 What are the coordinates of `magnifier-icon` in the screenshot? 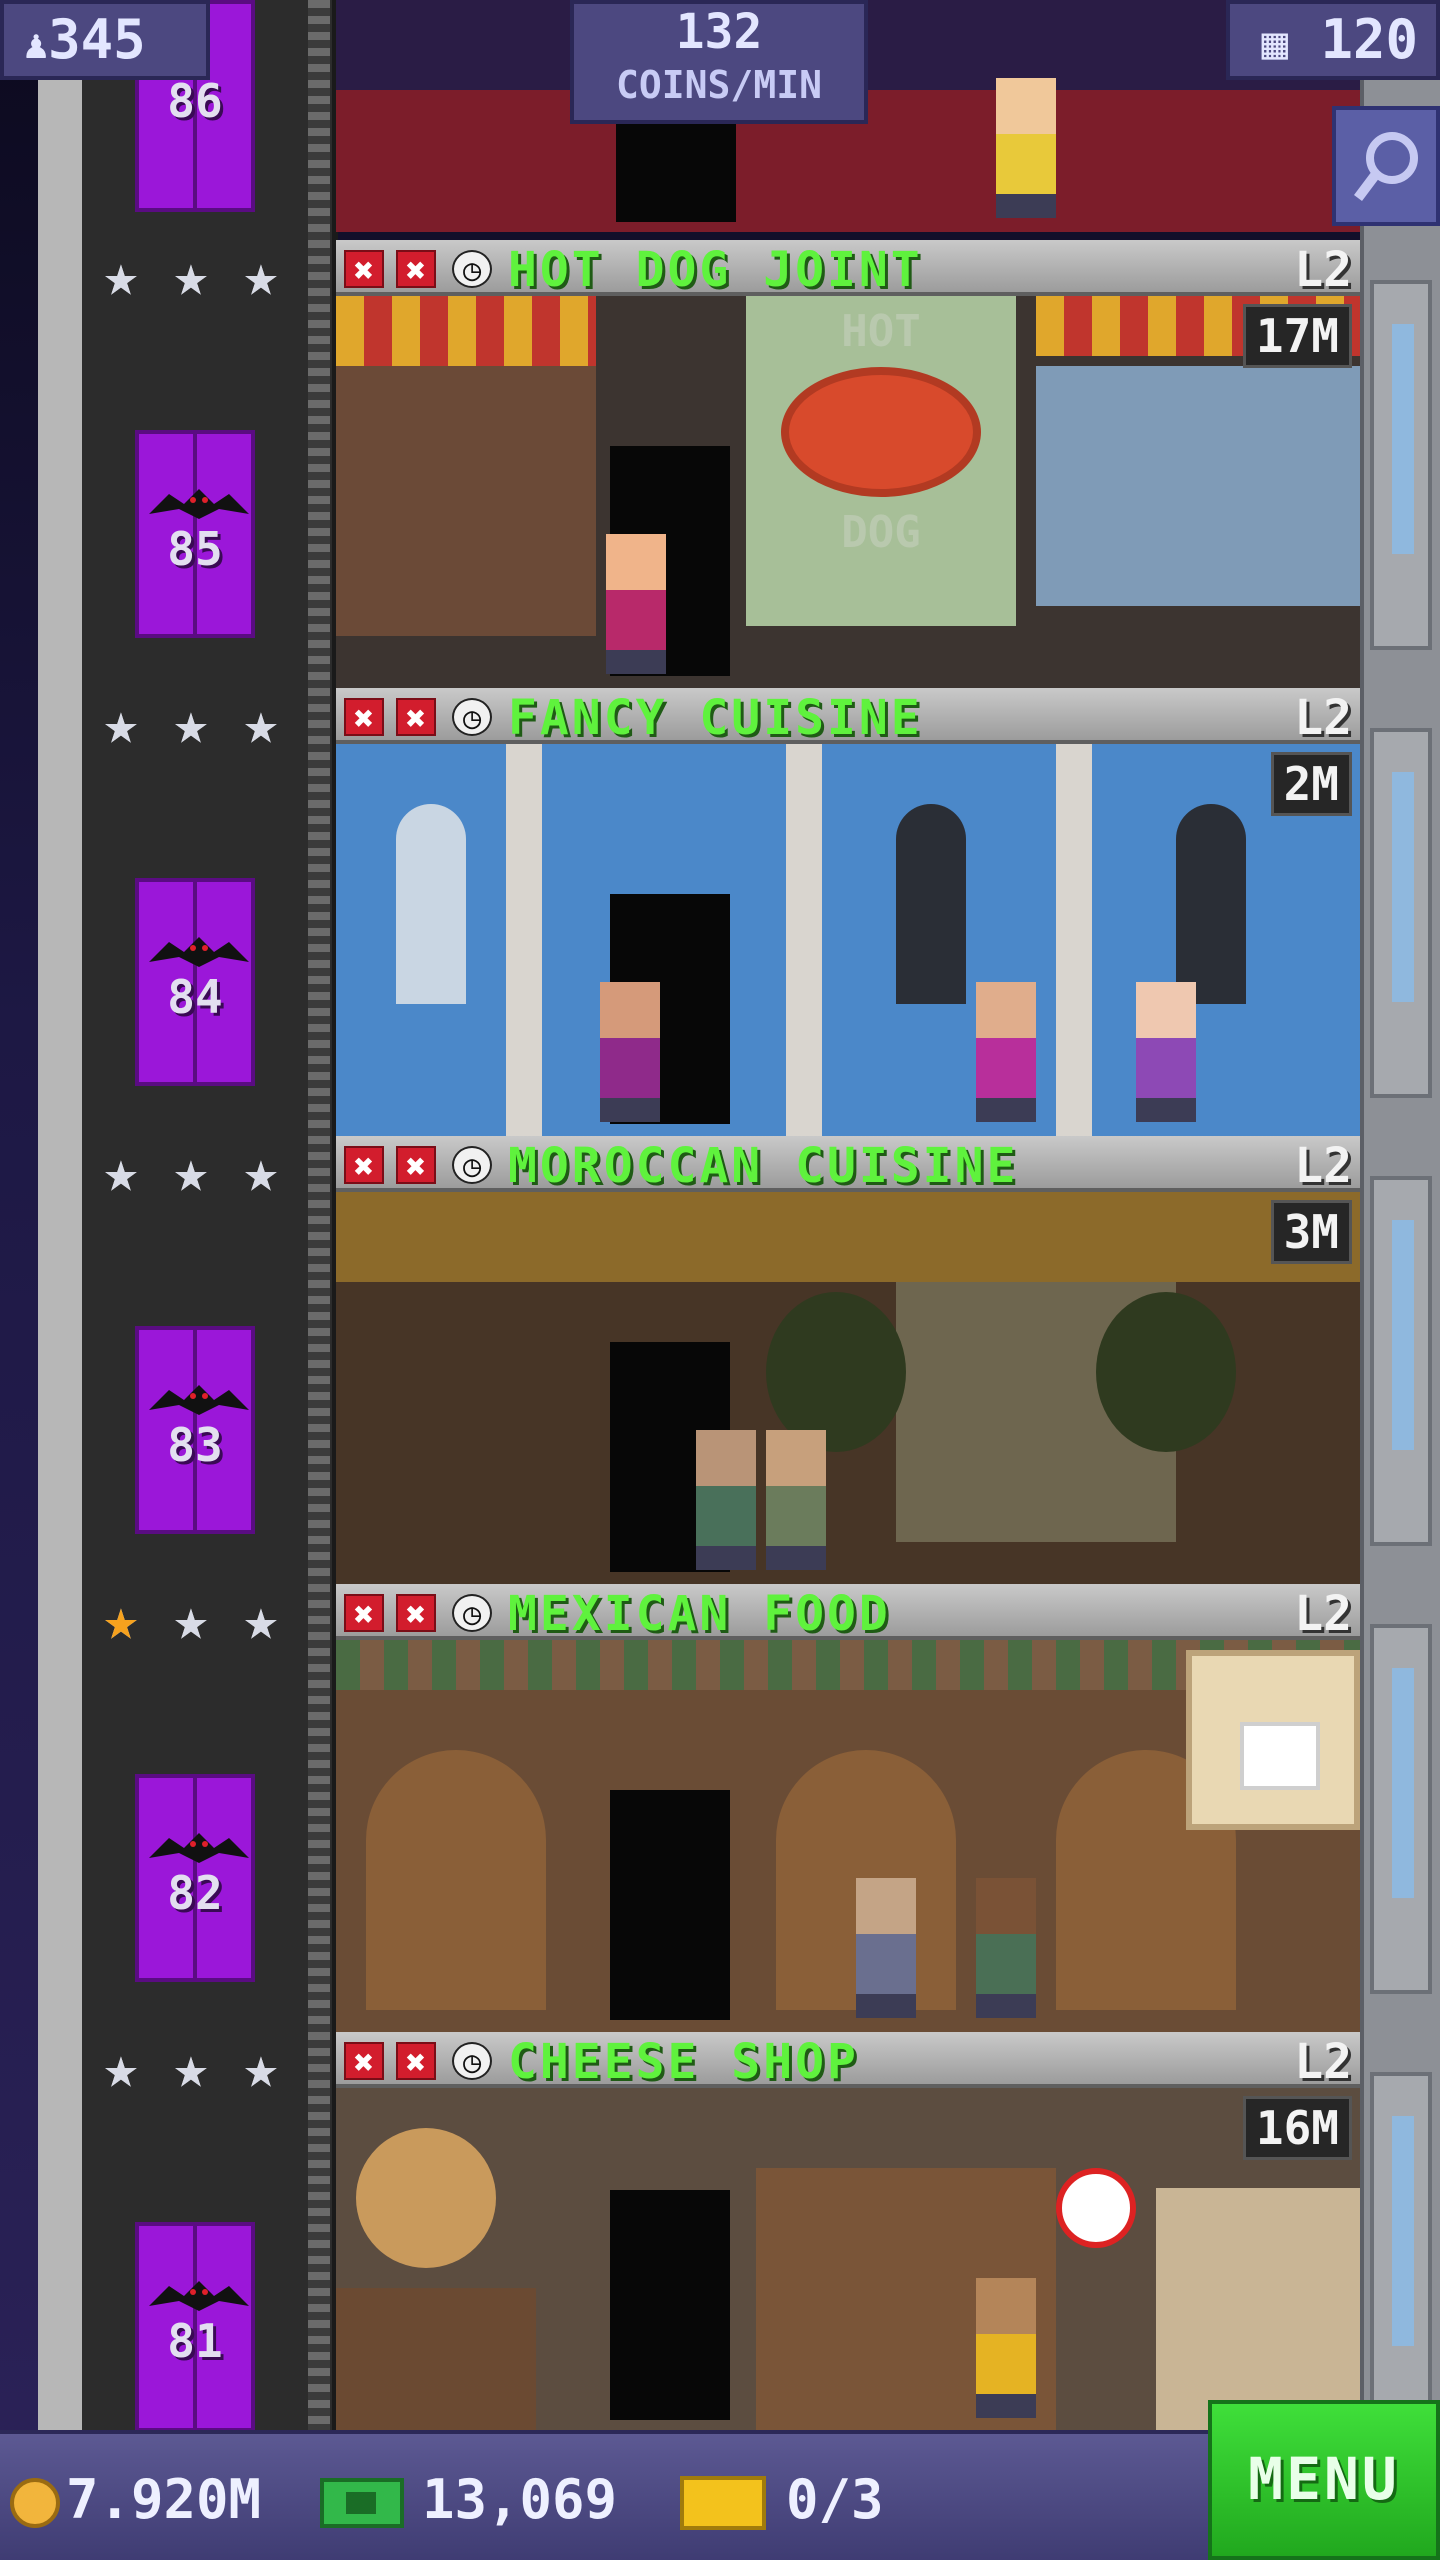 It's located at (1386, 166).